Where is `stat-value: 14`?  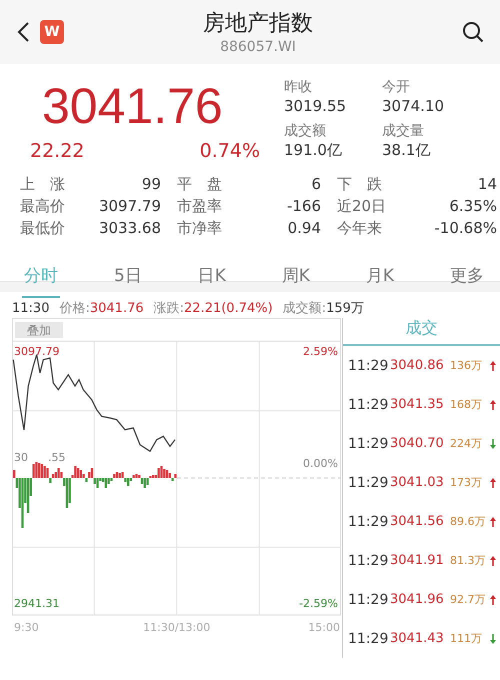 stat-value: 14 is located at coordinates (486, 184).